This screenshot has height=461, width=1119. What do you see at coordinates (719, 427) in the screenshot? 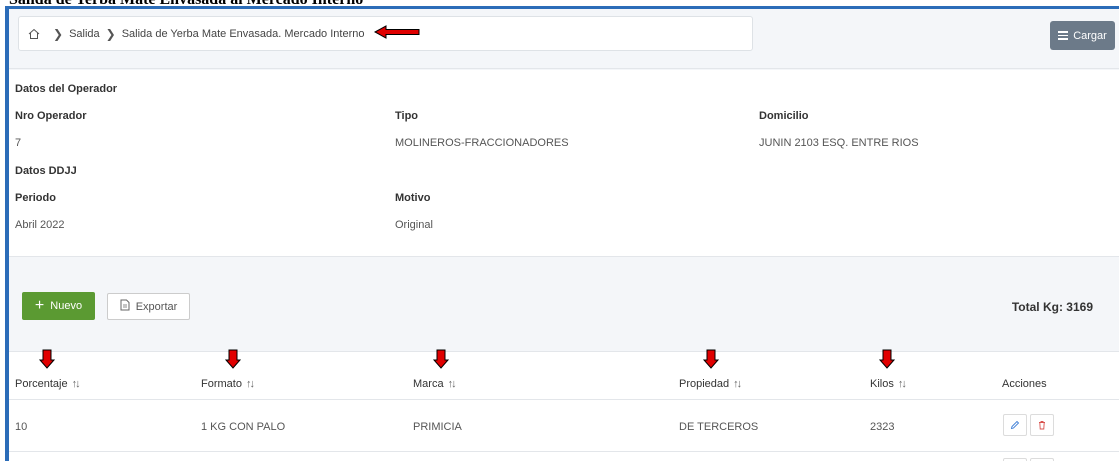
I see `cell-propiedad: DE TERCEROS` at bounding box center [719, 427].